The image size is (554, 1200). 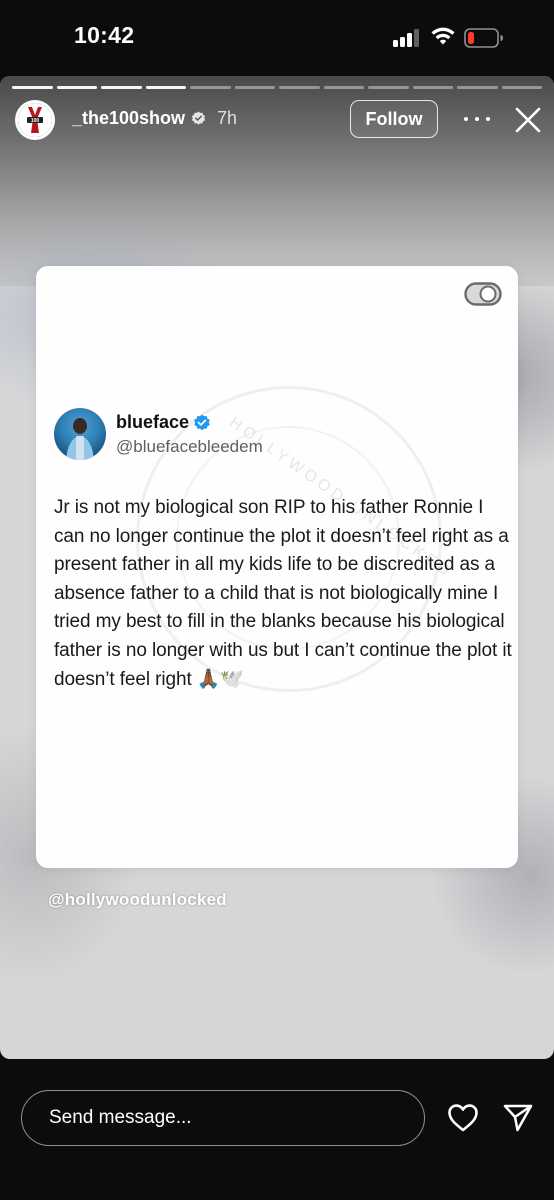 What do you see at coordinates (277, 123) in the screenshot?
I see `story-header: 100 _the100show 7h Follow` at bounding box center [277, 123].